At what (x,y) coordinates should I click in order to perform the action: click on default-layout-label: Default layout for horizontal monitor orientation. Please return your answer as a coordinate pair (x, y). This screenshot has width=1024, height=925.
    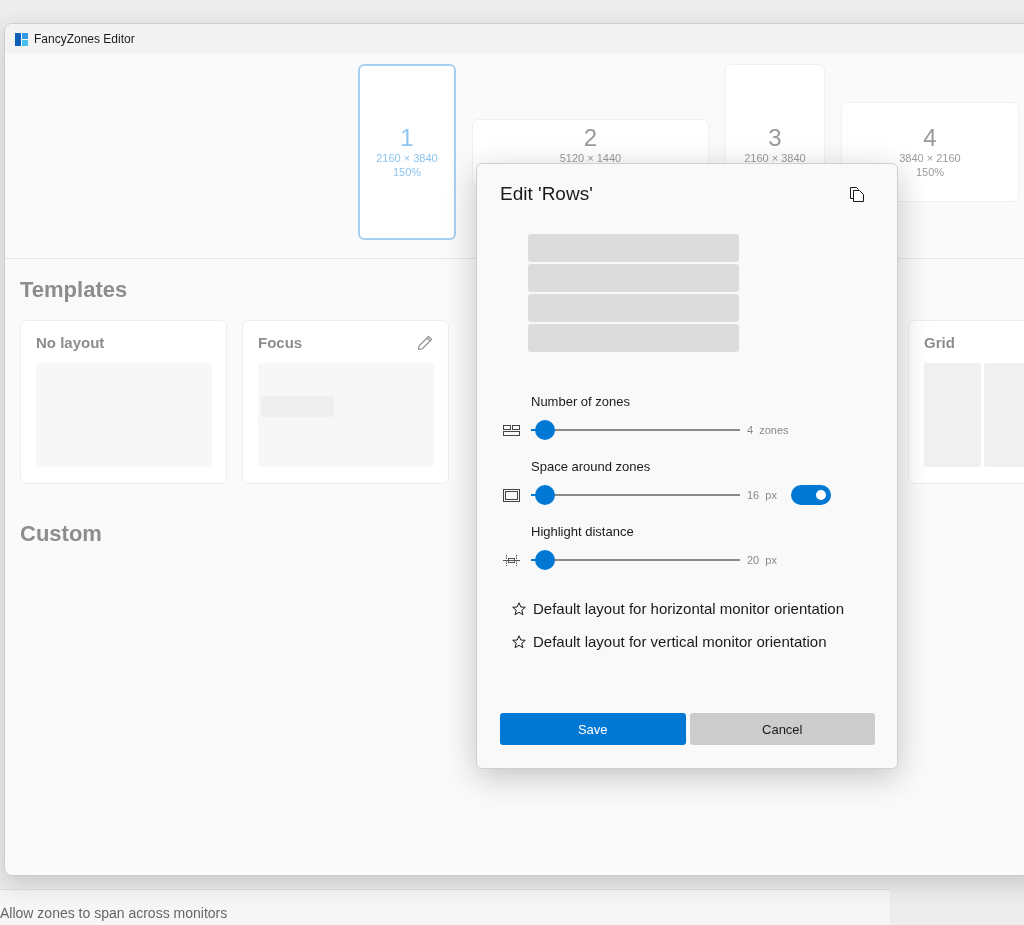
    Looking at the image, I should click on (688, 609).